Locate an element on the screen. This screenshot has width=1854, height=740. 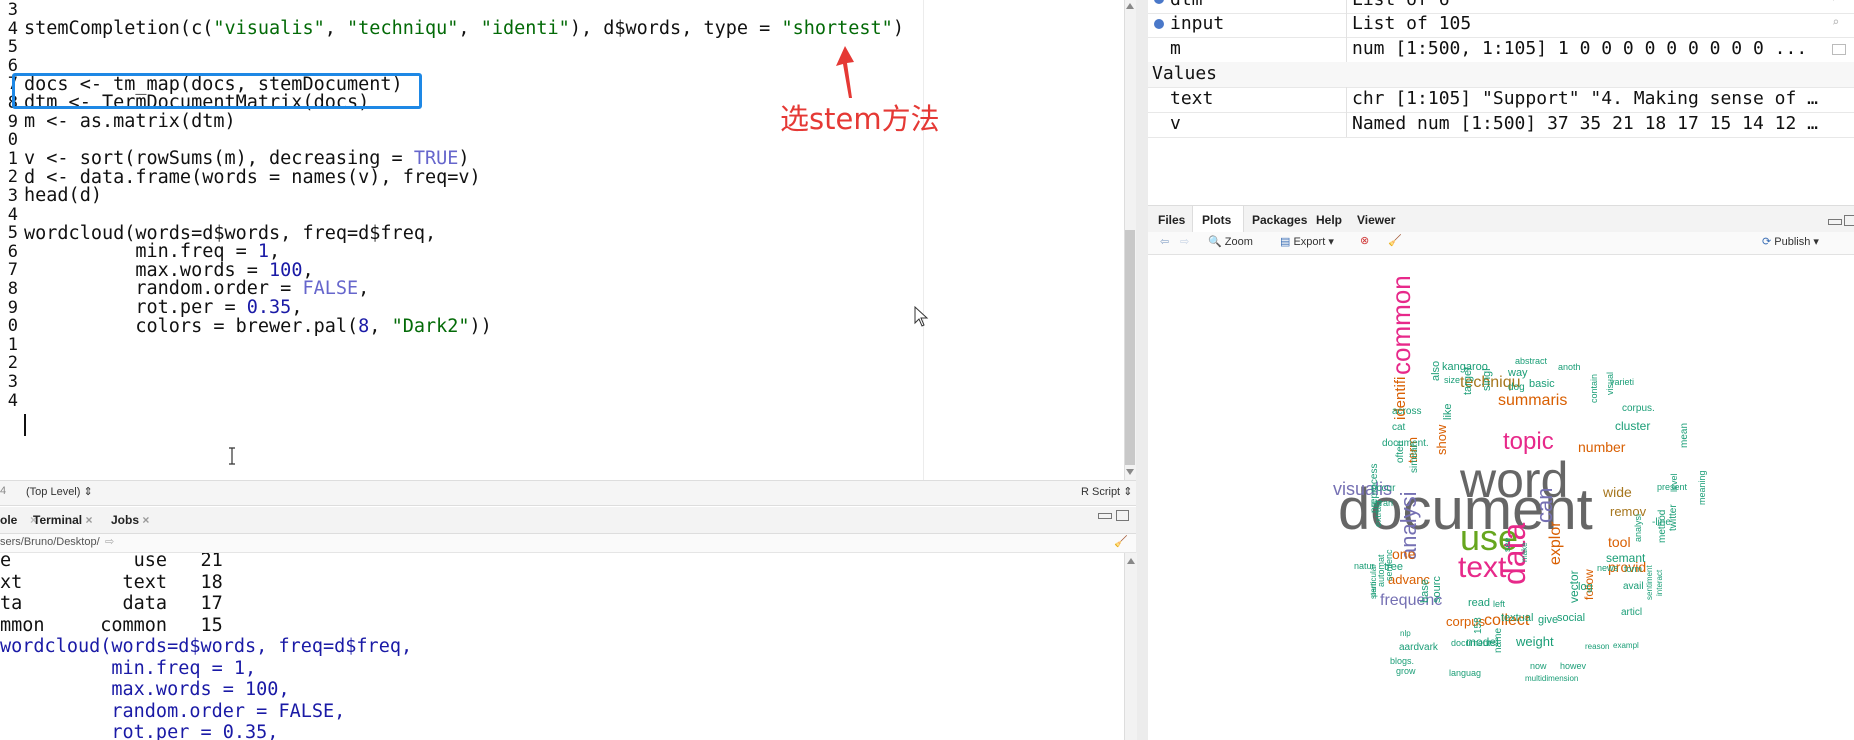
wordcloud-word: cat is located at coordinates (1399, 427).